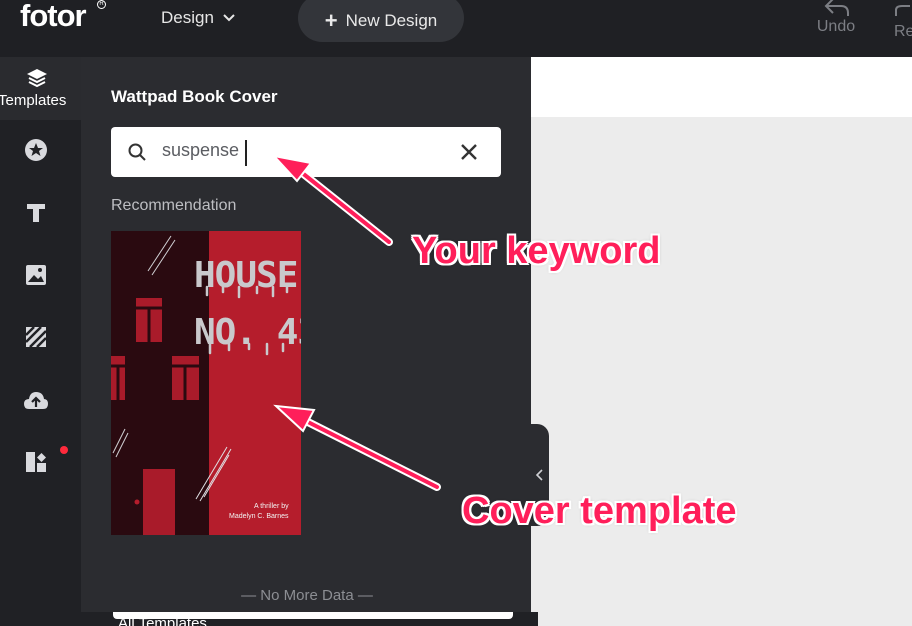 The height and width of the screenshot is (626, 912). I want to click on annotation-cover-template: Cover template, so click(599, 511).